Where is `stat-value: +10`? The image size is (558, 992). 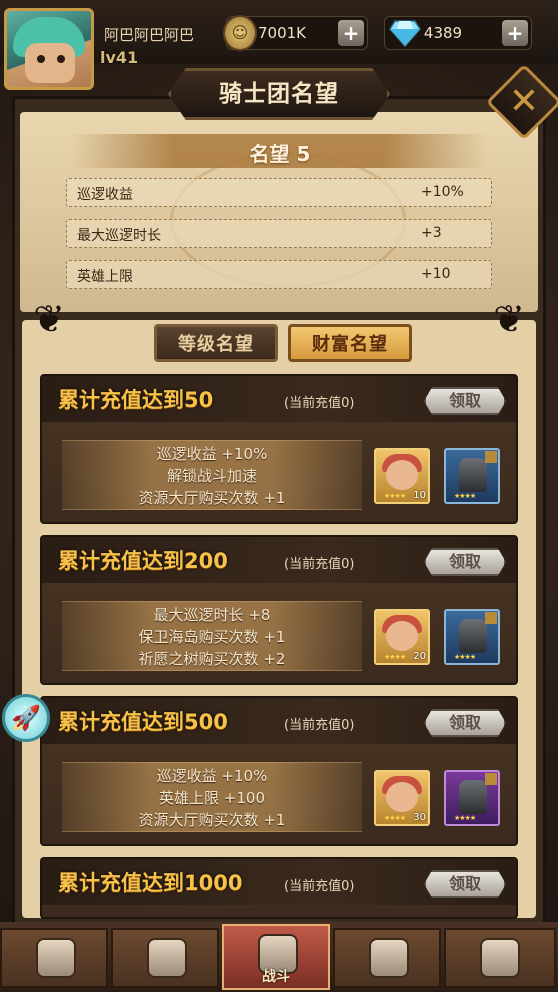 stat-value: +10 is located at coordinates (436, 274).